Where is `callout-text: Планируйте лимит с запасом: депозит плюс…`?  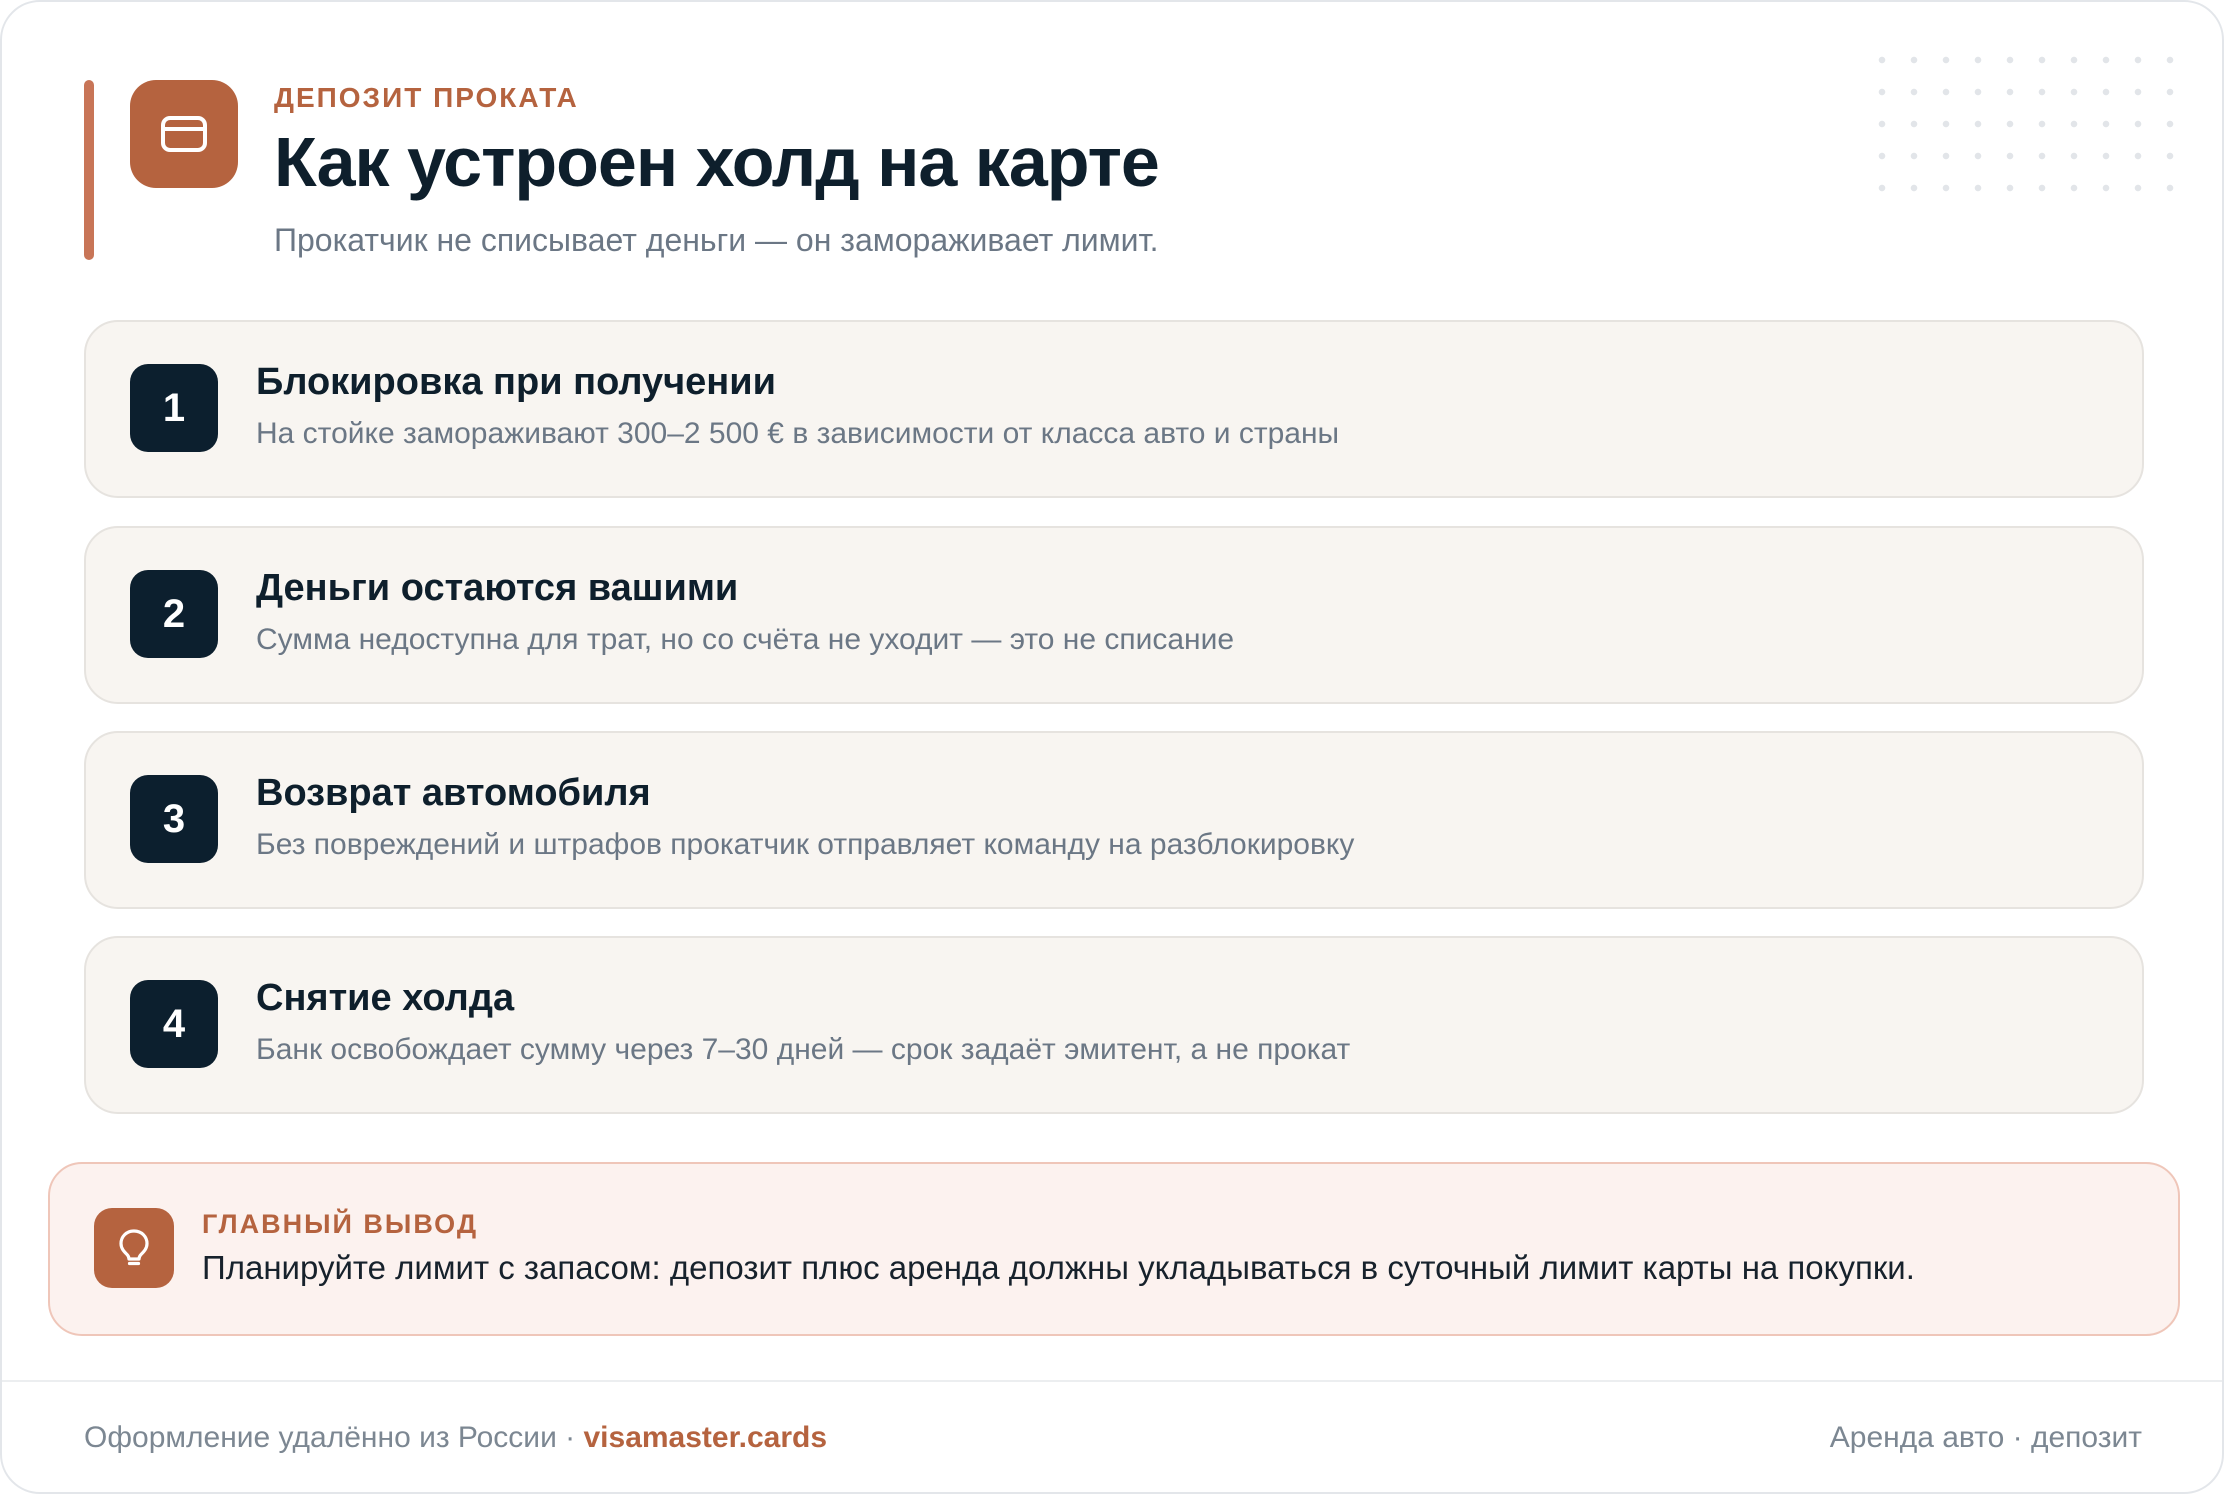 callout-text: Планируйте лимит с запасом: депозит плюс… is located at coordinates (1058, 1267).